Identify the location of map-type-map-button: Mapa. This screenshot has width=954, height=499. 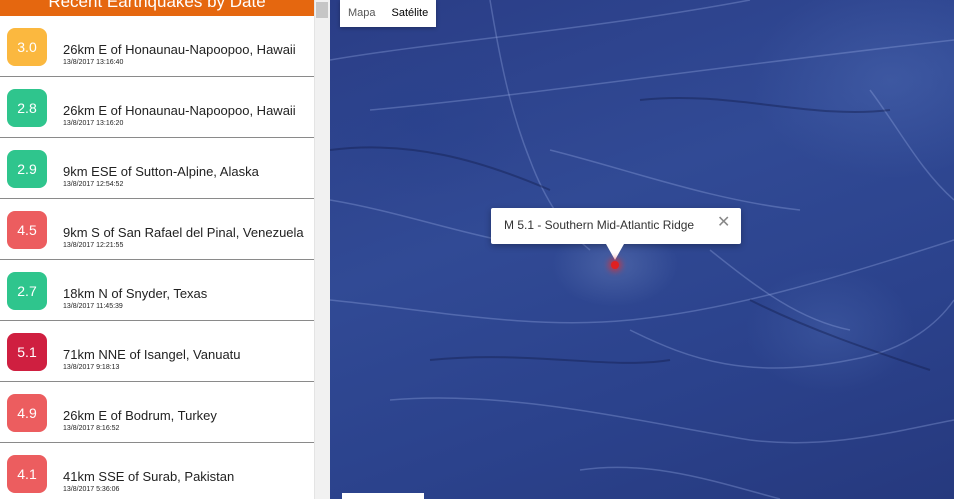
(362, 13).